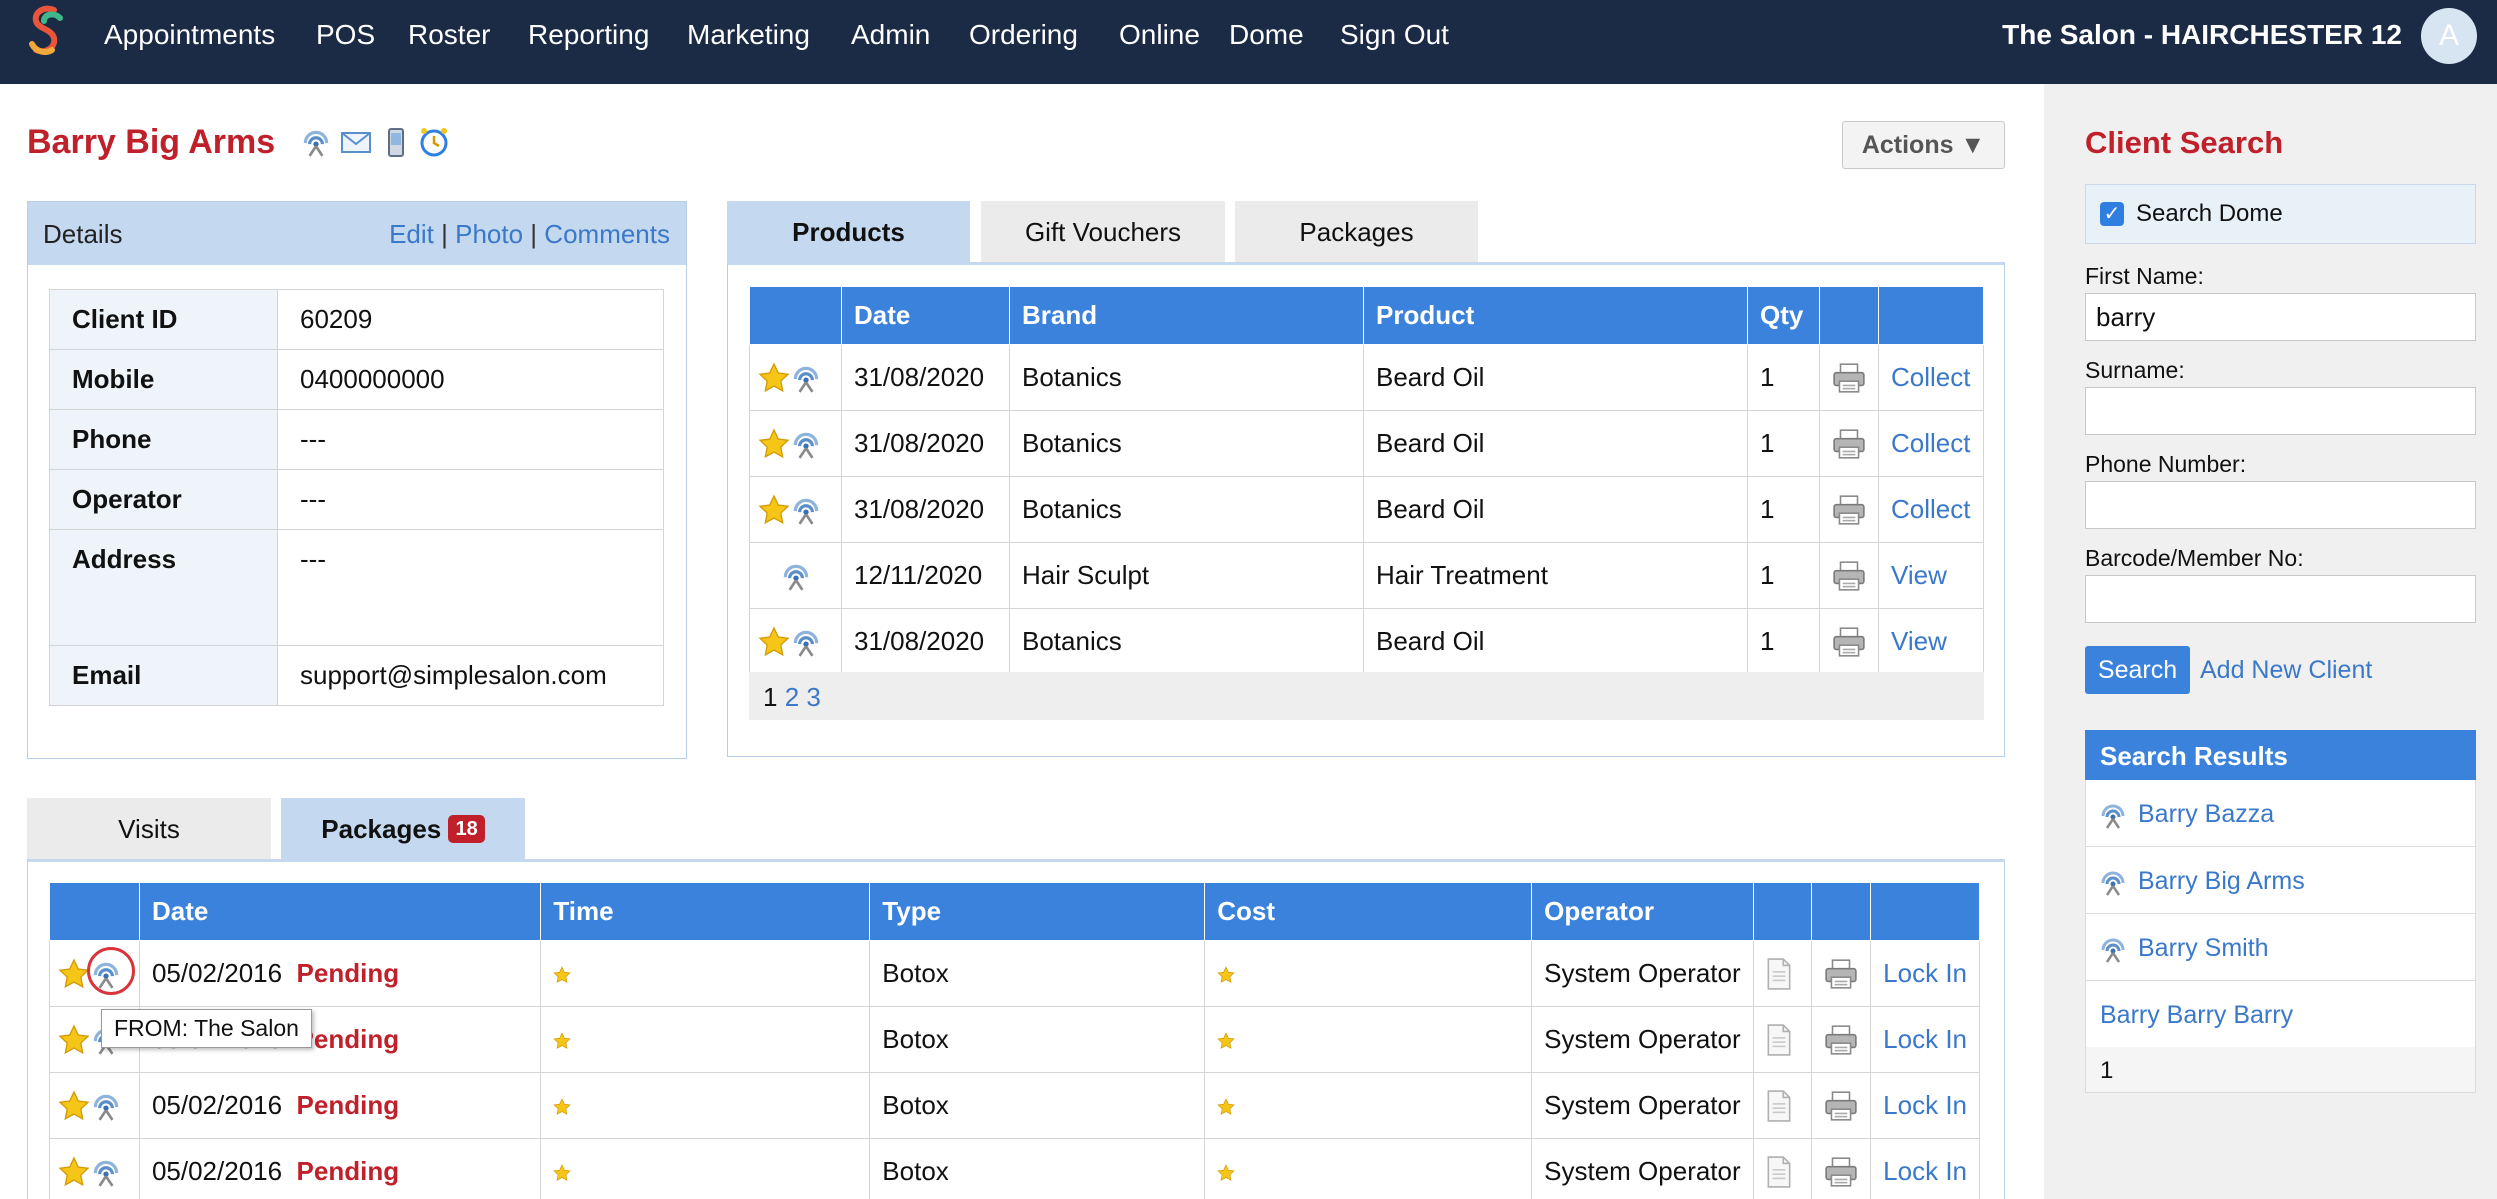 The image size is (2497, 1199). What do you see at coordinates (2221, 881) in the screenshot?
I see `search-result-name: Barry Big Arms` at bounding box center [2221, 881].